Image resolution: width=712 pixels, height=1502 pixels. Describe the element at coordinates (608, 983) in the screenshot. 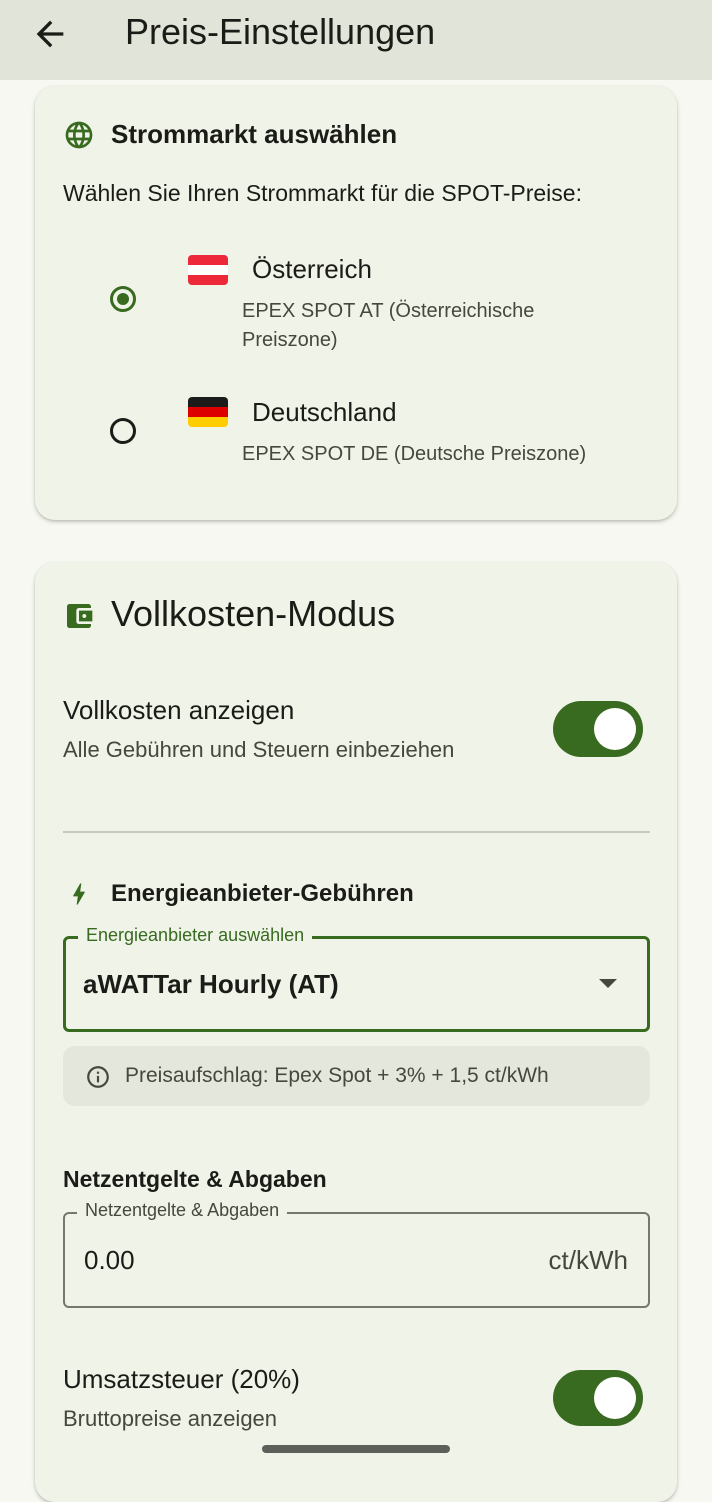

I see `chevron-down-icon` at that location.